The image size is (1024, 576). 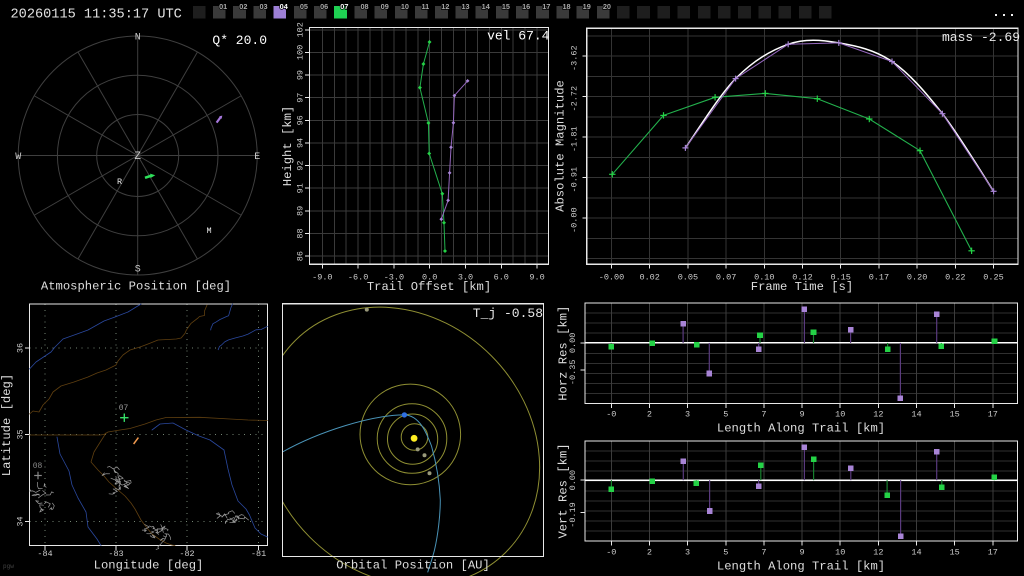 I want to click on svg-text: 0.20, so click(x=917, y=278).